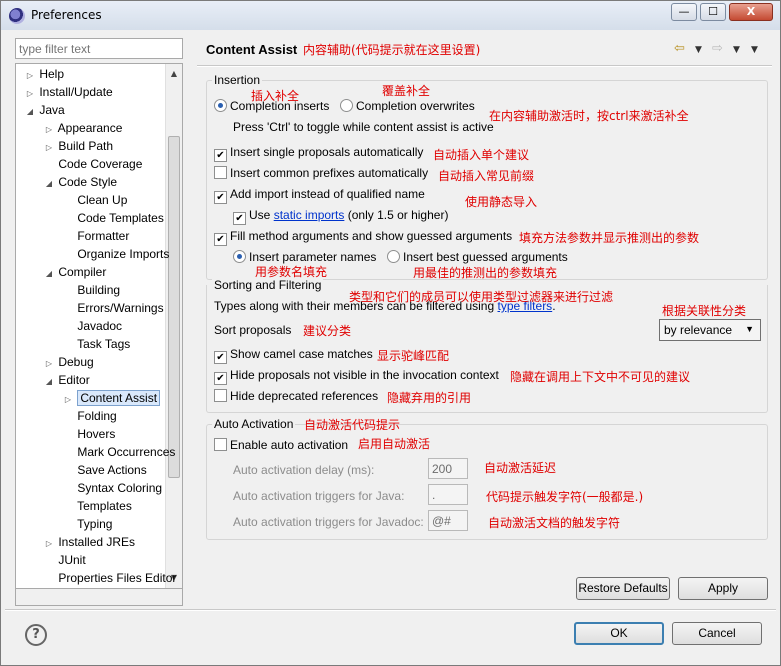 The height and width of the screenshot is (666, 781). I want to click on tree-item: Code Coverage, so click(92, 164).